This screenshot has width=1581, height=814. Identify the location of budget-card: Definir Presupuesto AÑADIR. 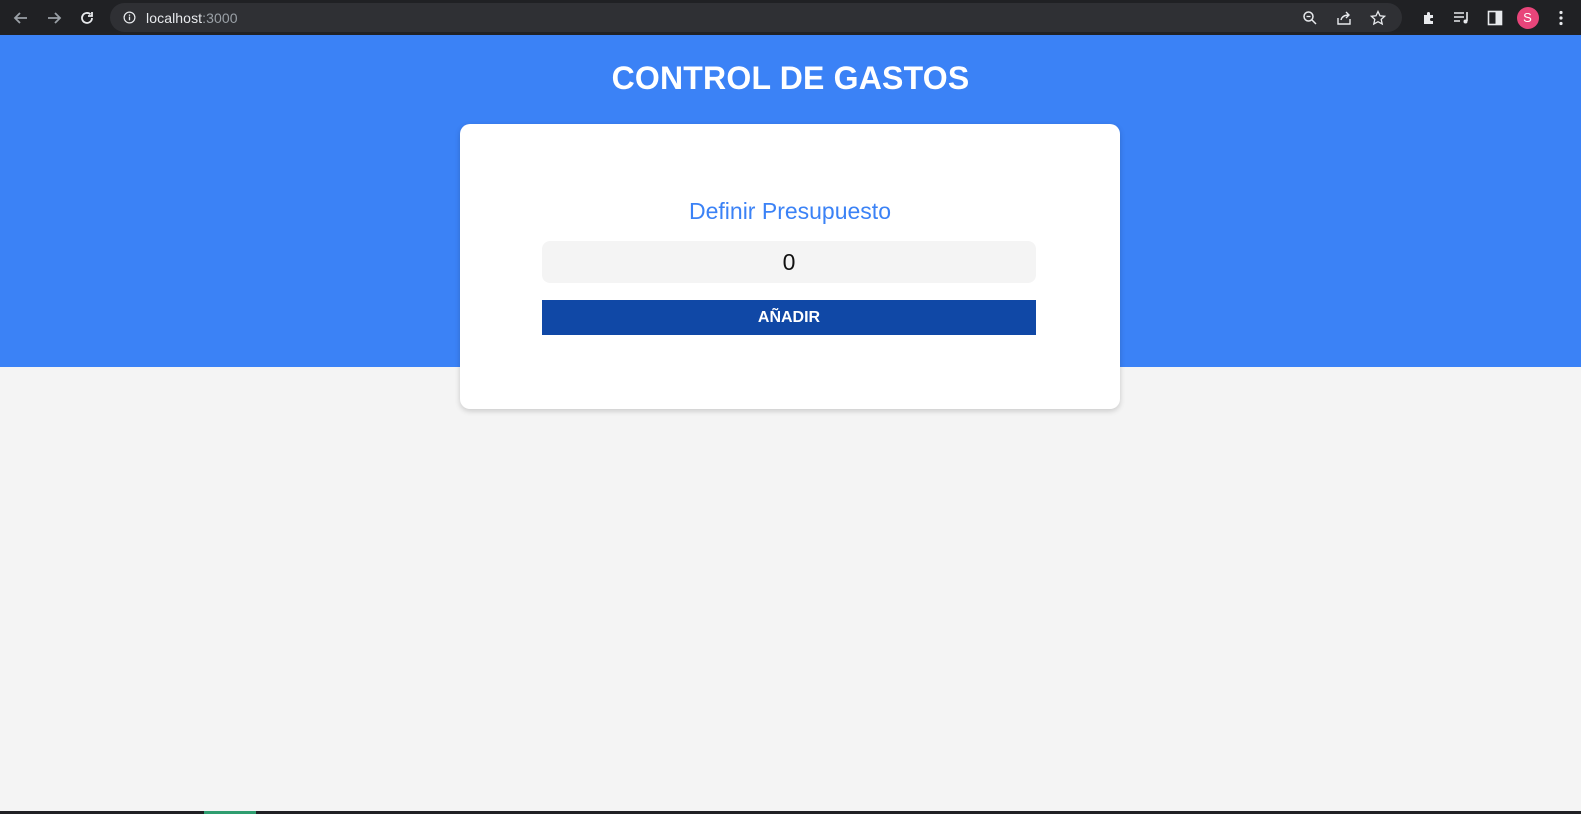
(790, 266).